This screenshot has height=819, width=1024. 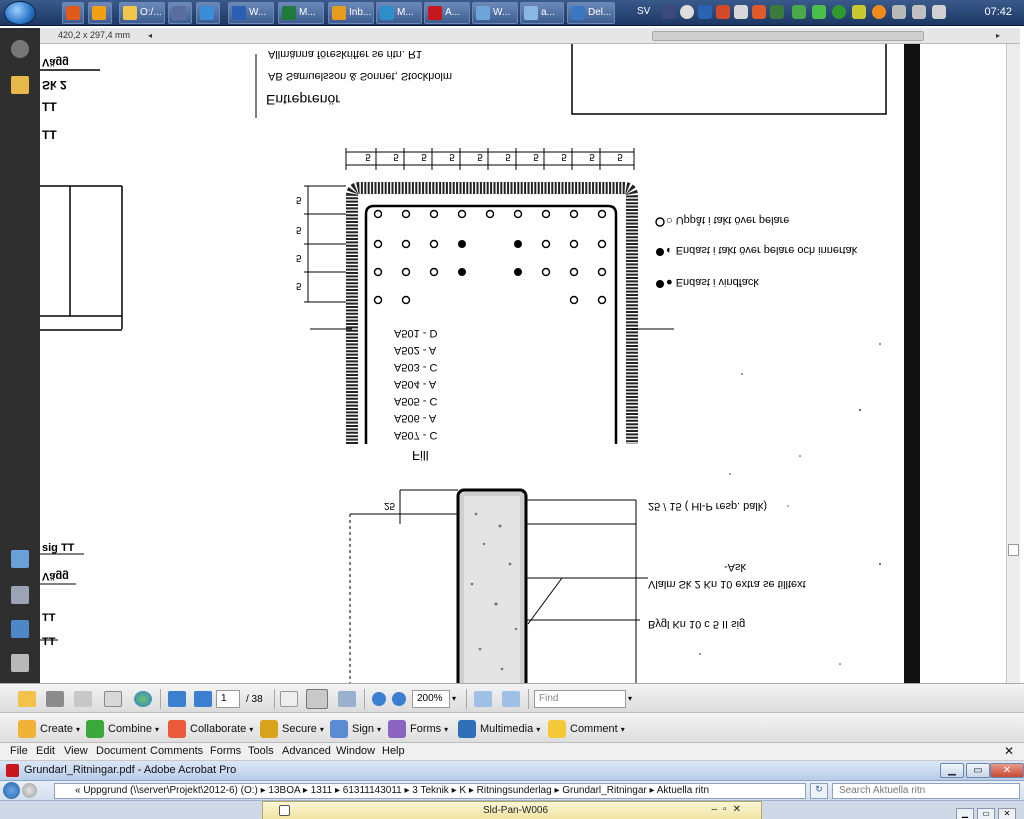 What do you see at coordinates (347, 699) in the screenshot?
I see `zoom-tool-icon` at bounding box center [347, 699].